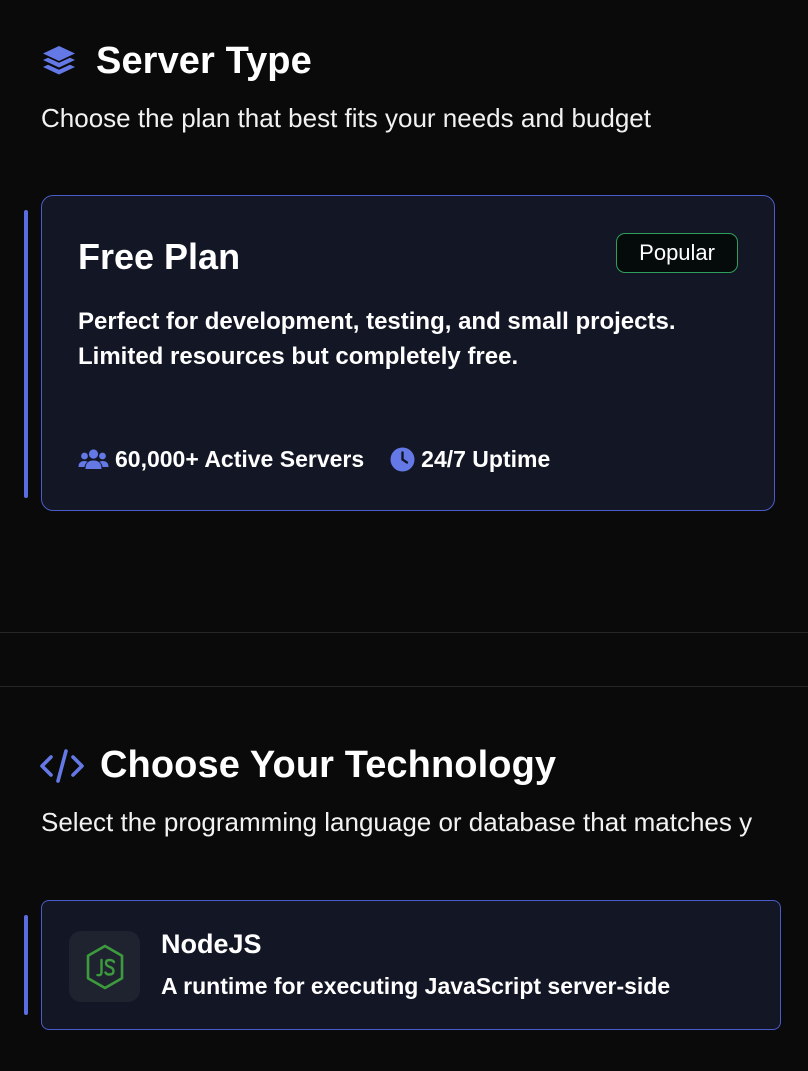 This screenshot has height=1071, width=808. I want to click on plan-stats: 60,000+ Active Servers 24/7 Uptime, so click(327, 459).